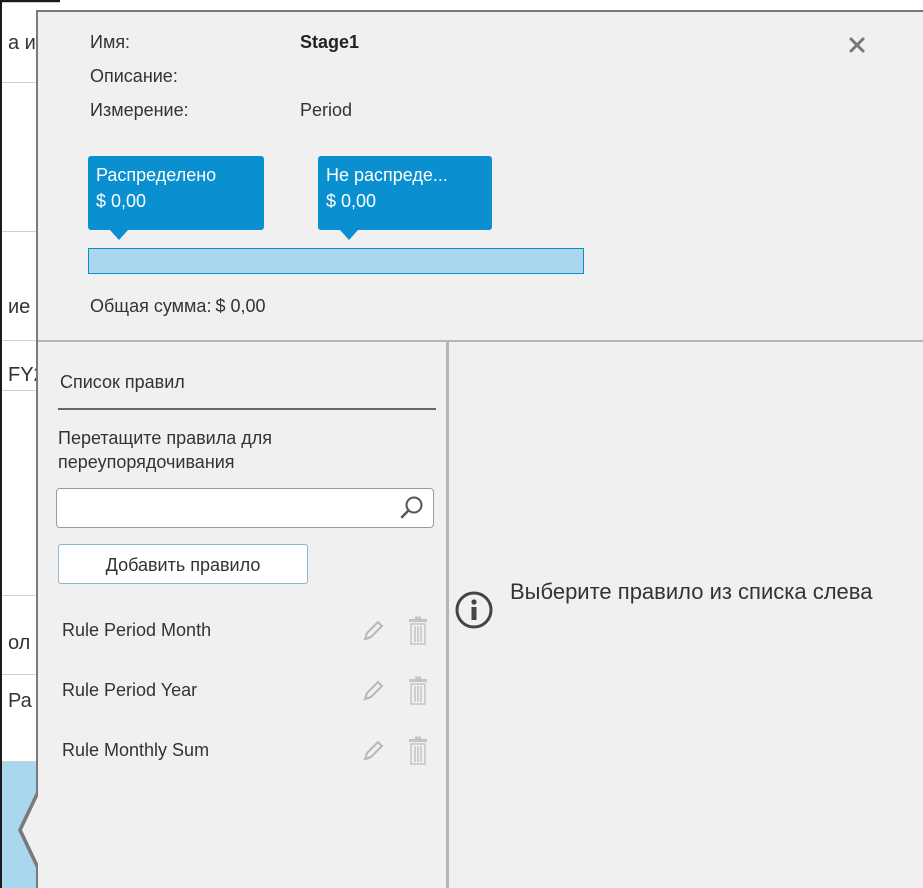 This screenshot has height=888, width=923. What do you see at coordinates (248, 692) in the screenshot?
I see `rule-item: Rule Period Year` at bounding box center [248, 692].